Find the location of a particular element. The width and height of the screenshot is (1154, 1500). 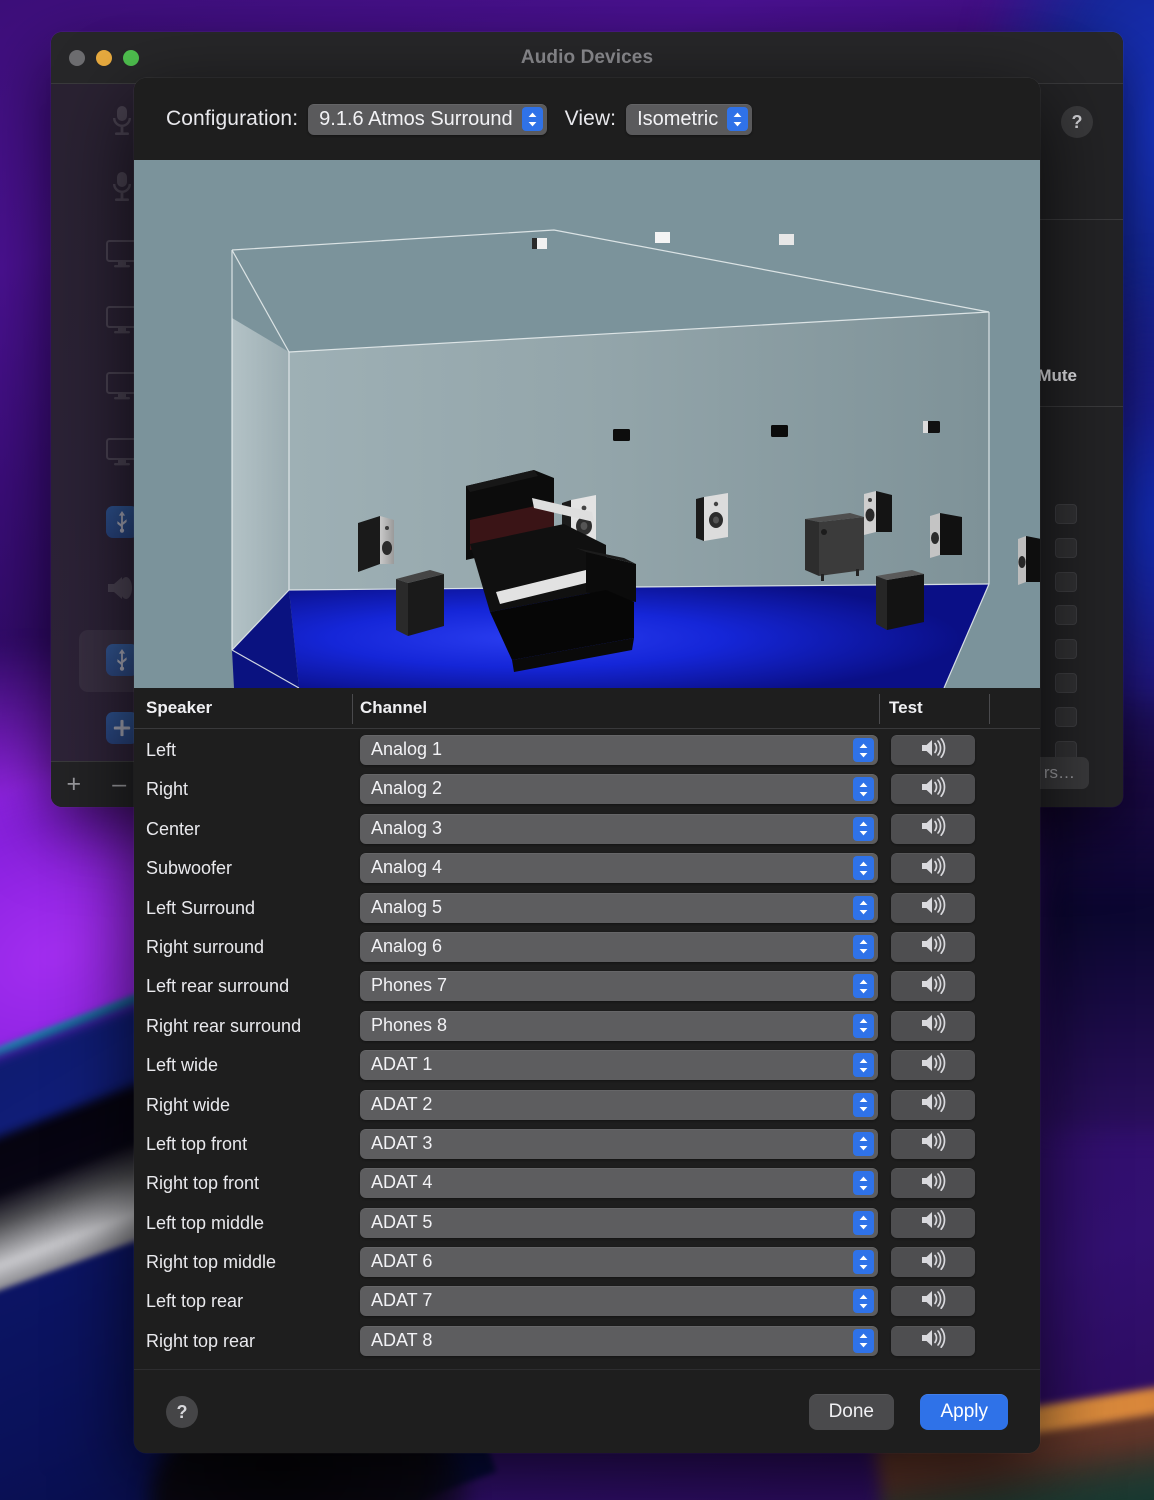

channel-popup-button: Analog 3 is located at coordinates (619, 828).